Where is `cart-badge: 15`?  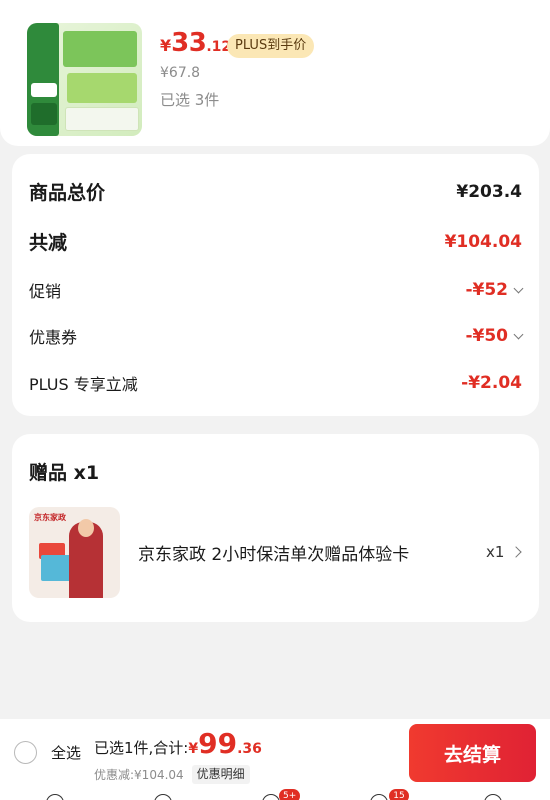
cart-badge: 15 is located at coordinates (399, 794).